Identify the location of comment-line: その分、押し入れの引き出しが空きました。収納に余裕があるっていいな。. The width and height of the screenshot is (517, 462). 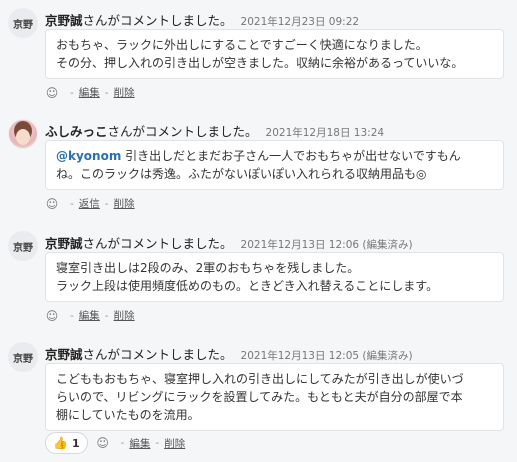
(260, 63).